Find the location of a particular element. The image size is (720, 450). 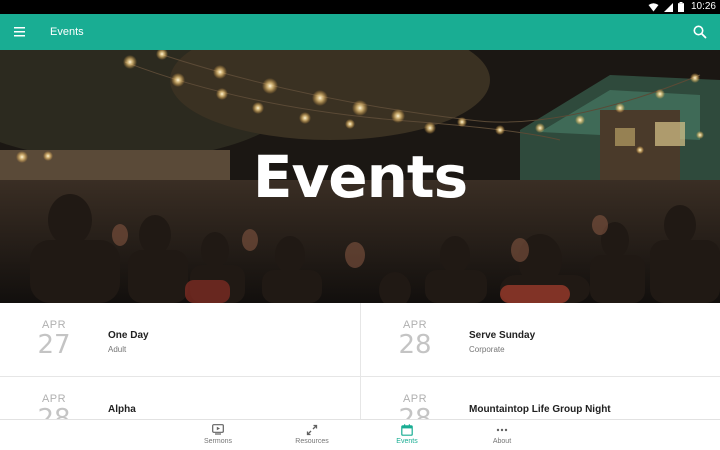

resources-arrows-icon is located at coordinates (312, 430).